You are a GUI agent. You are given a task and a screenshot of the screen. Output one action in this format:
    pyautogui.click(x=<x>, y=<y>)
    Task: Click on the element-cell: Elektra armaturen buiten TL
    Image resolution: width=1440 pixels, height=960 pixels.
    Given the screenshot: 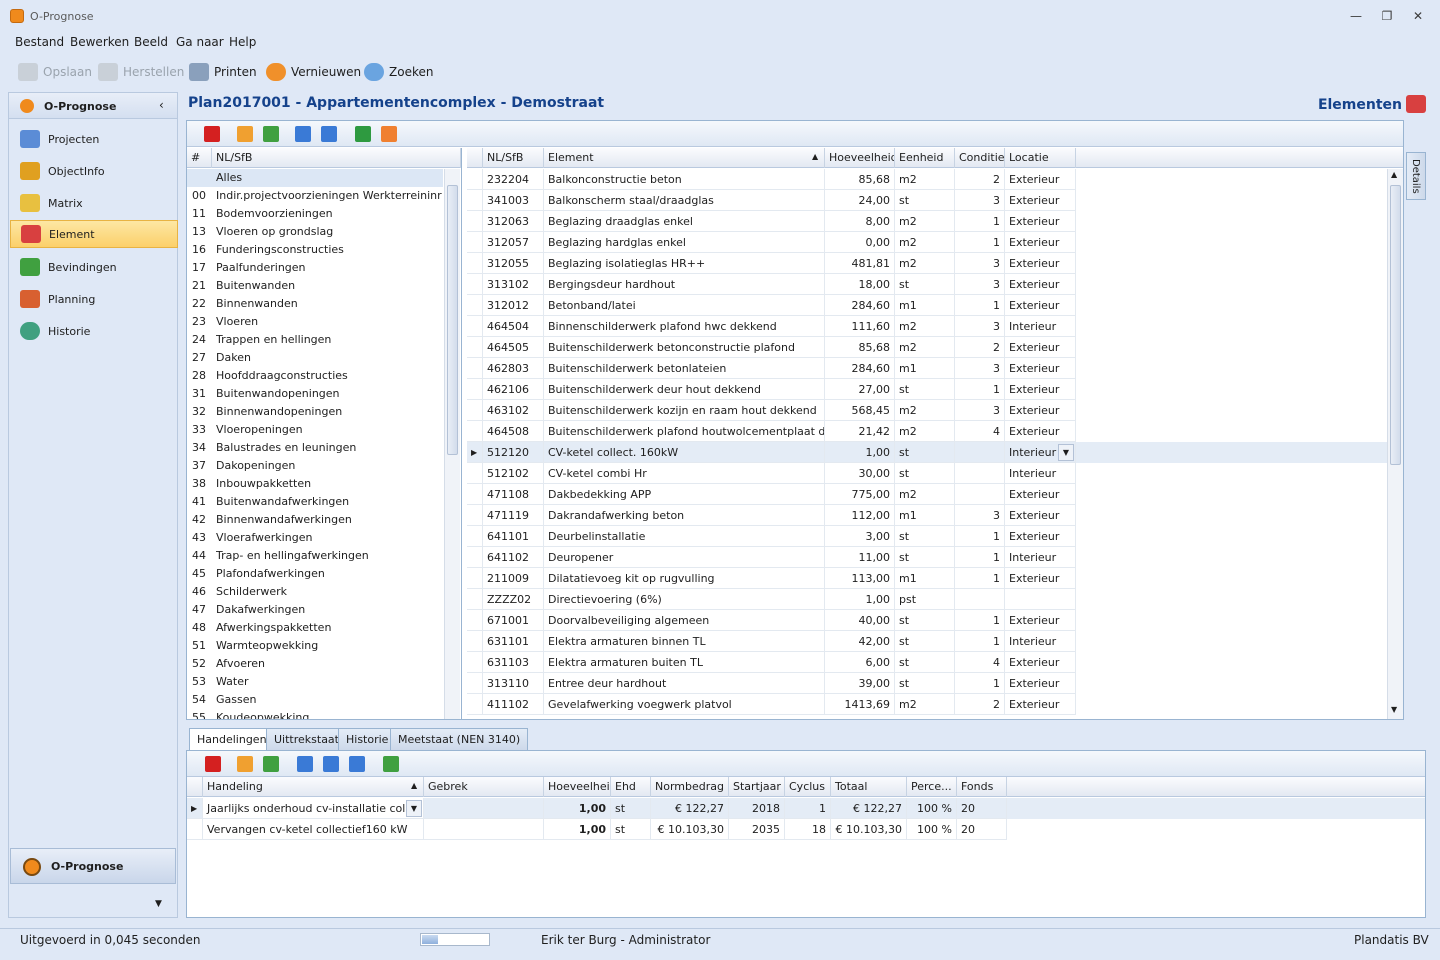 What is the action you would take?
    pyautogui.click(x=684, y=662)
    